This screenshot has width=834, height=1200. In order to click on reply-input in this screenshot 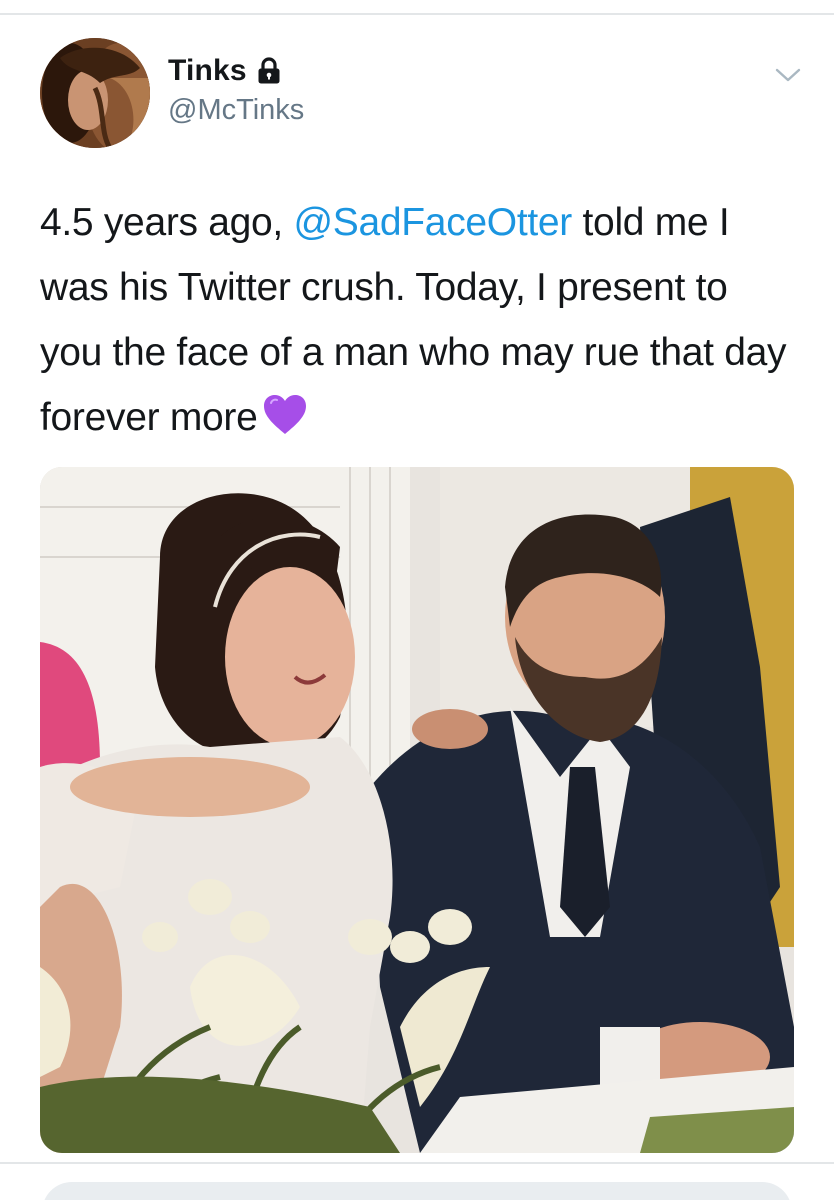, I will do `click(417, 1191)`.